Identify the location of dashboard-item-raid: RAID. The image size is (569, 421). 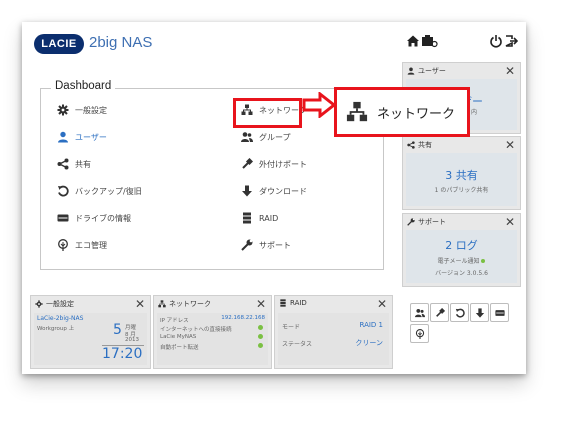
(259, 218).